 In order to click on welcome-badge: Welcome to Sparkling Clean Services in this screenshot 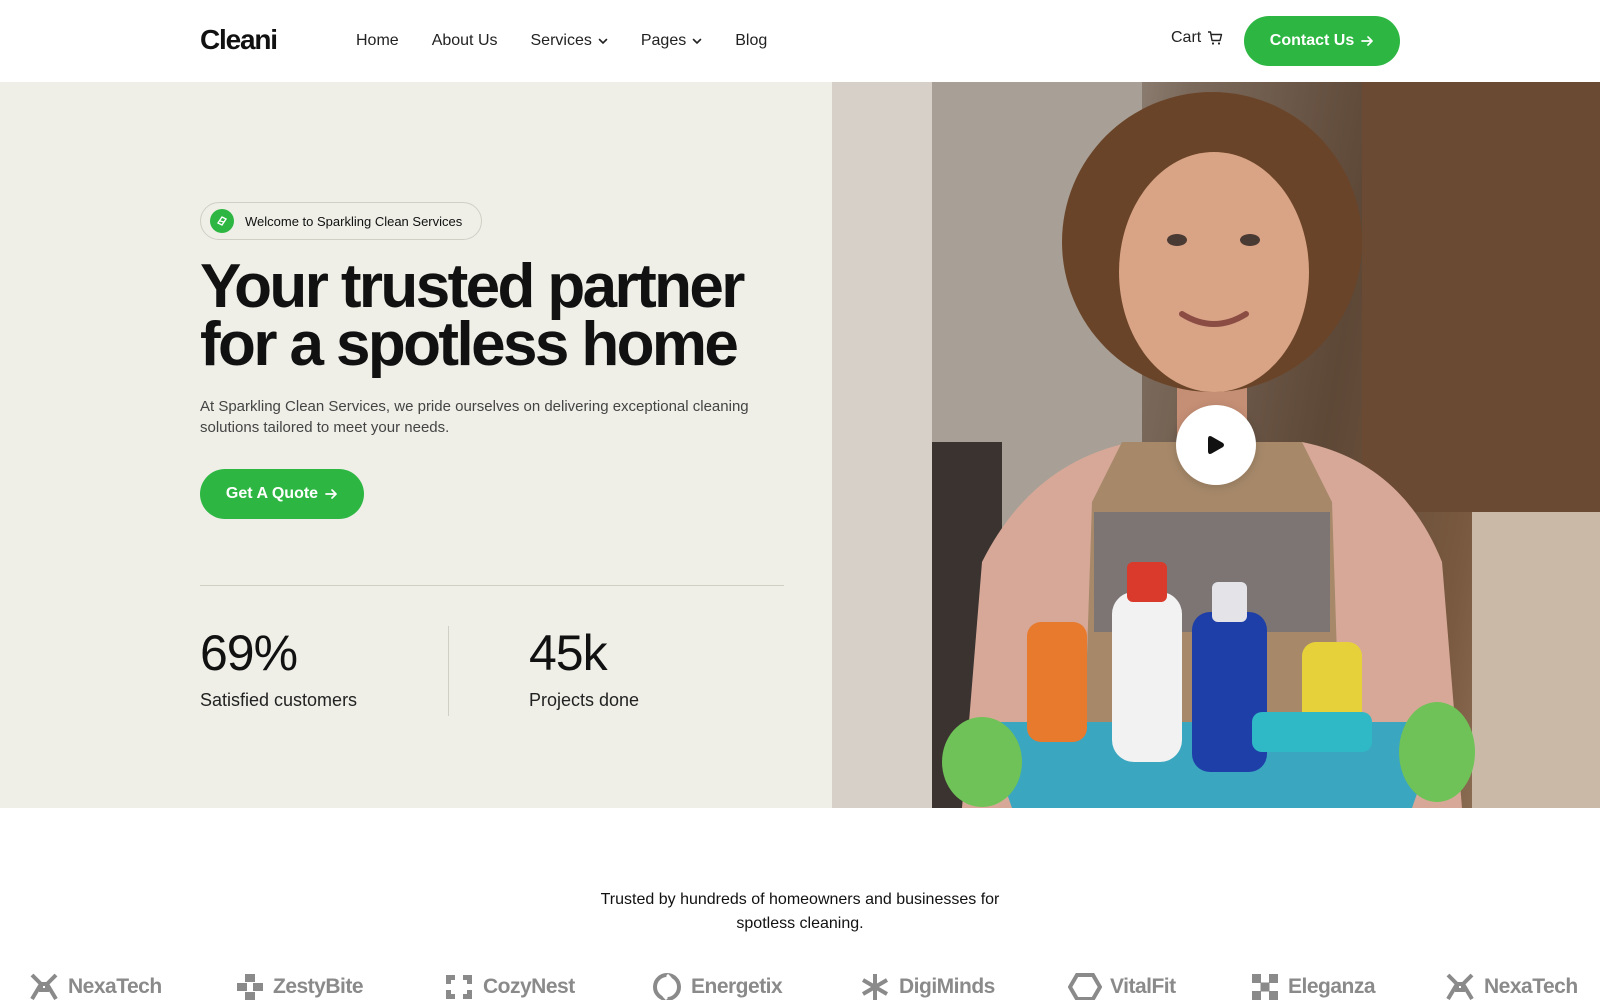, I will do `click(341, 221)`.